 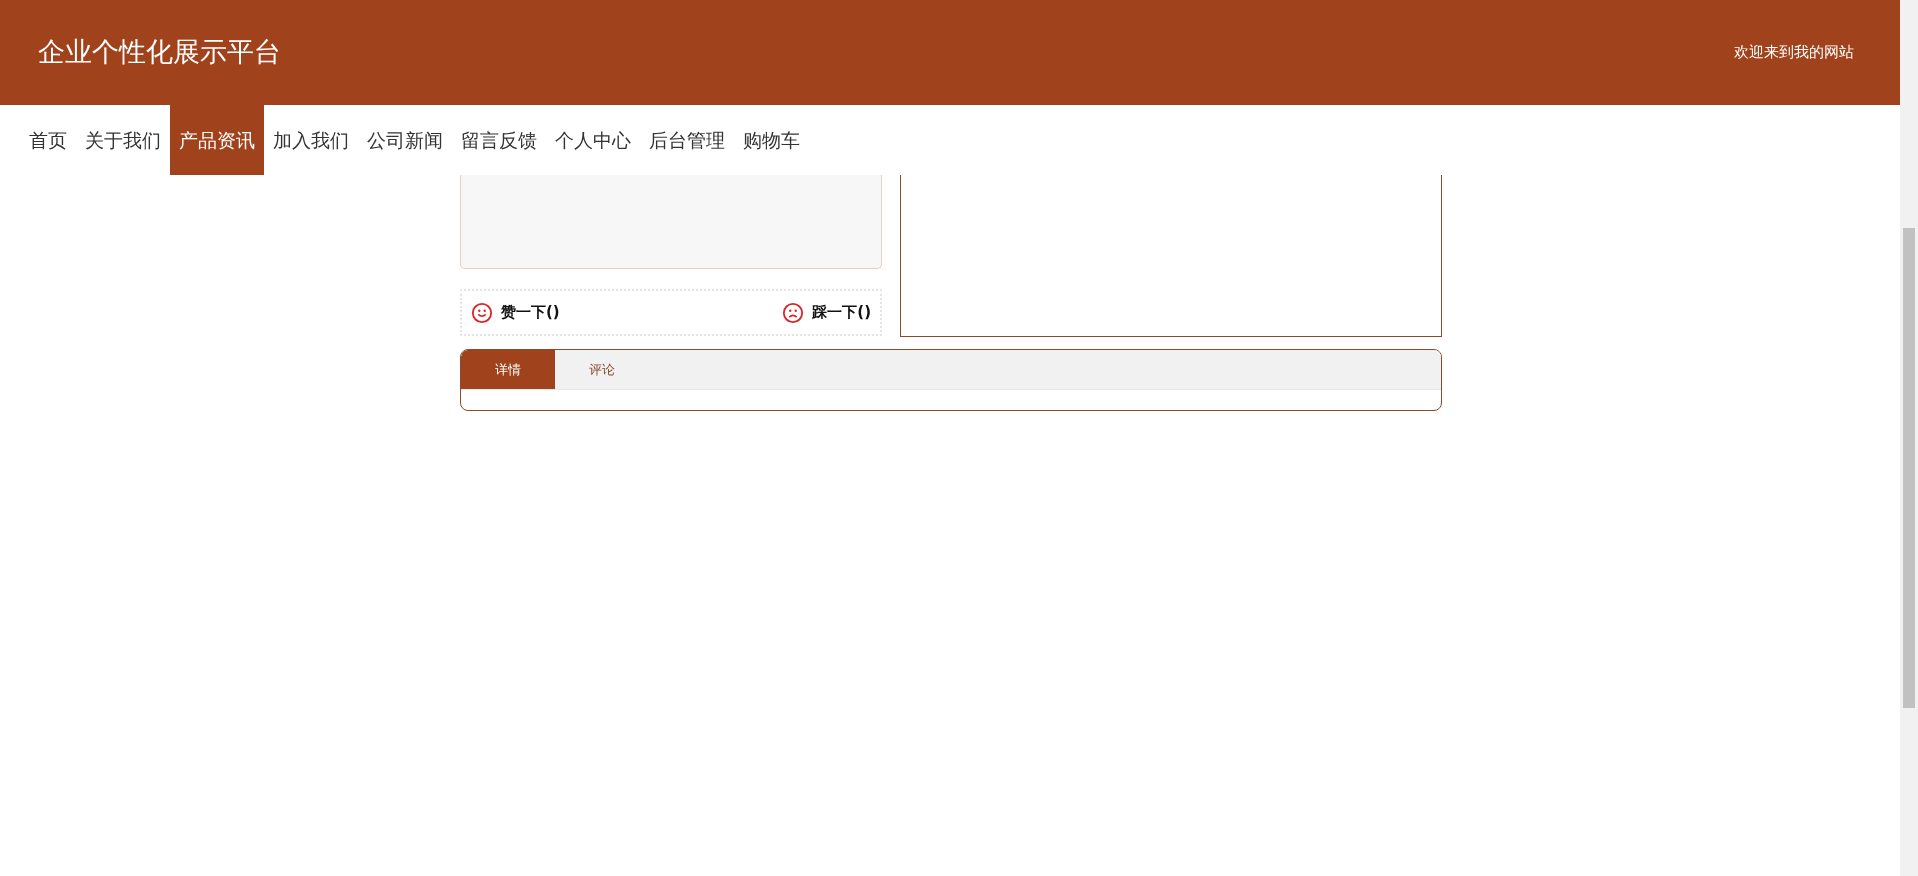 I want to click on welcome-text: 欢迎来到我的网站, so click(x=1794, y=53).